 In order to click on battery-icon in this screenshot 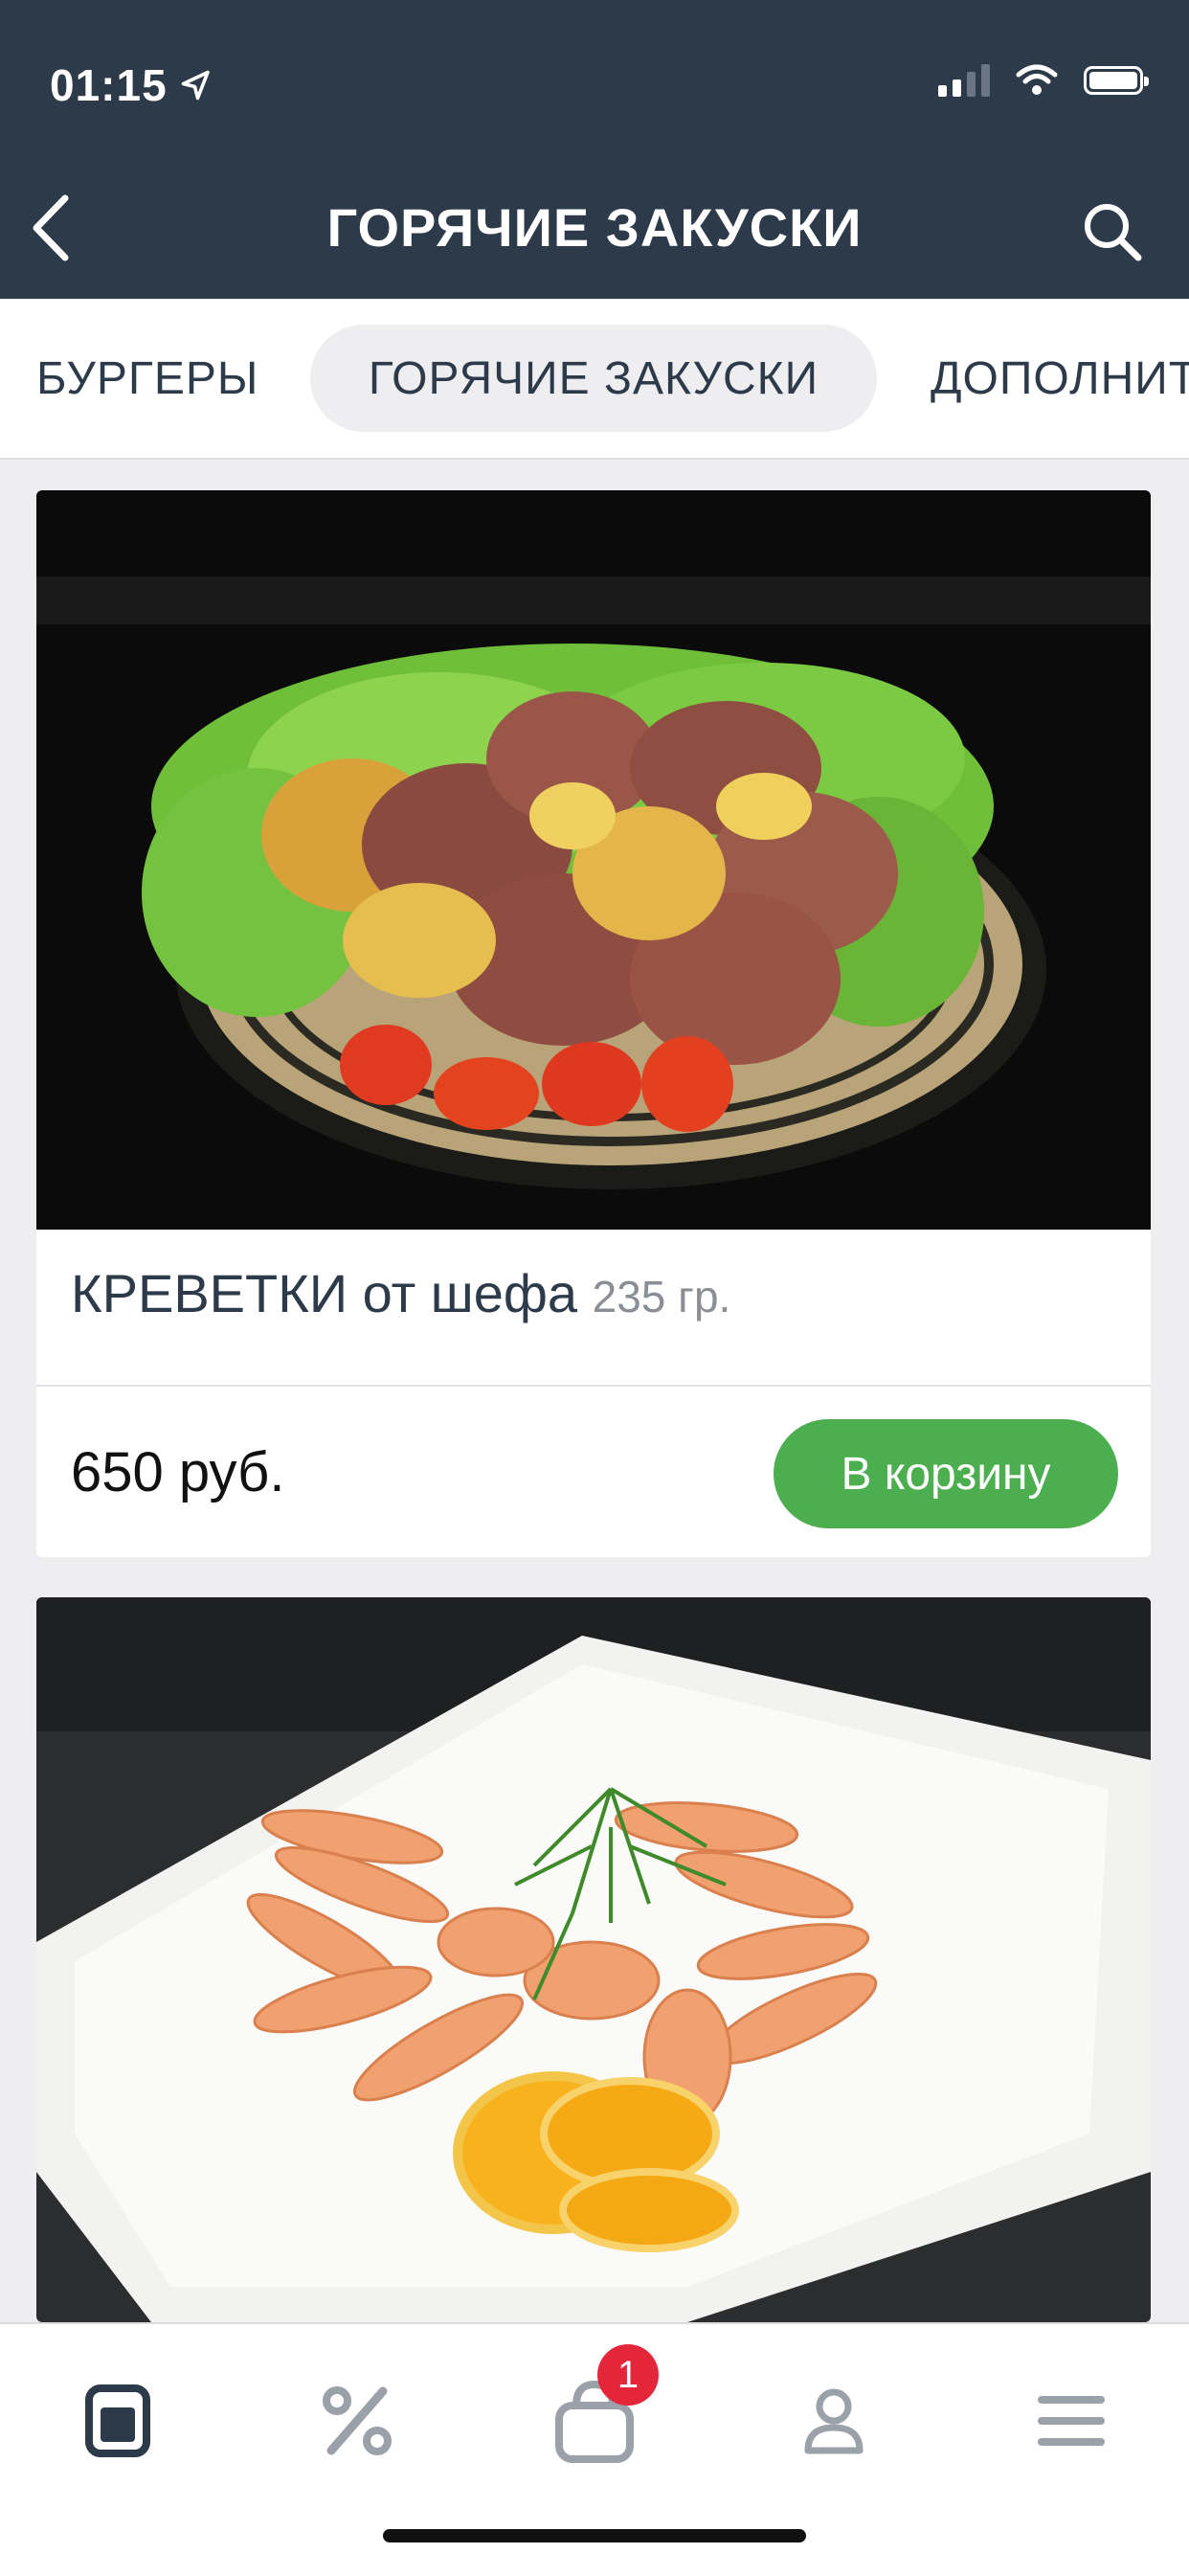, I will do `click(1116, 80)`.